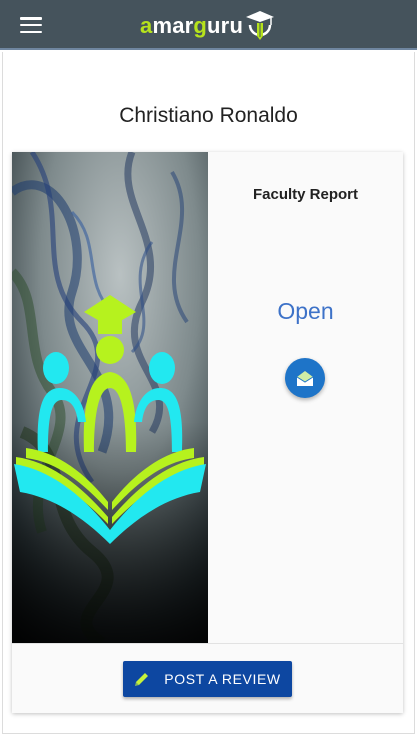  What do you see at coordinates (192, 25) in the screenshot?
I see `logo-text: amarguru` at bounding box center [192, 25].